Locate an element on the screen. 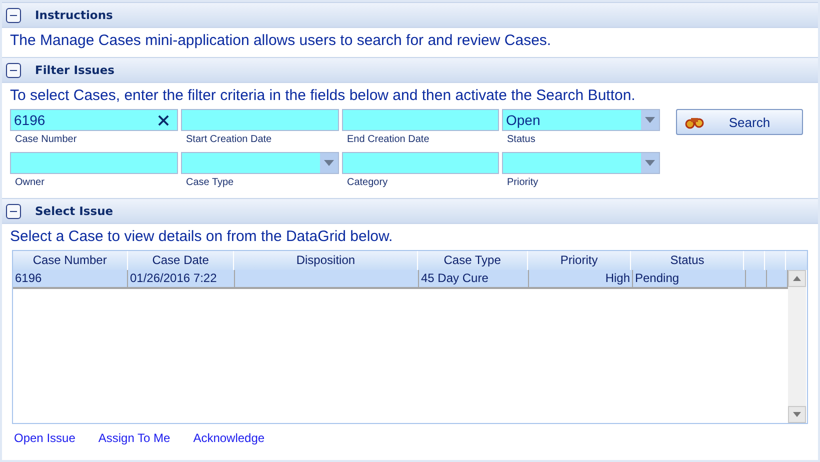 The width and height of the screenshot is (820, 462). field-label: Category is located at coordinates (367, 182).